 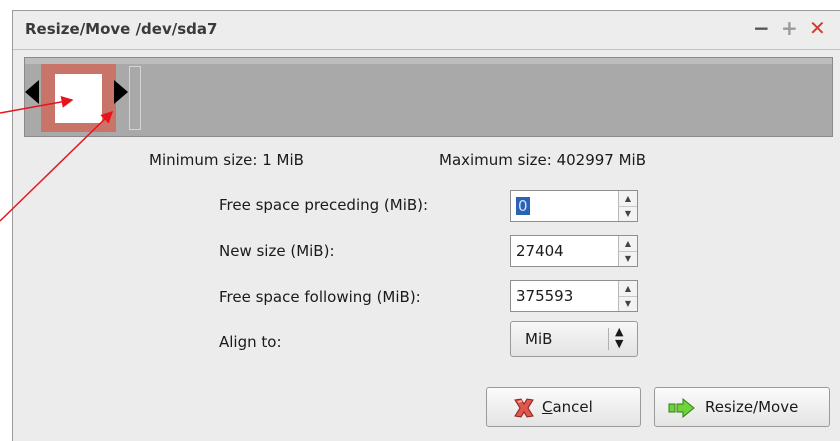 What do you see at coordinates (250, 342) in the screenshot?
I see `align-to-label: Align to:` at bounding box center [250, 342].